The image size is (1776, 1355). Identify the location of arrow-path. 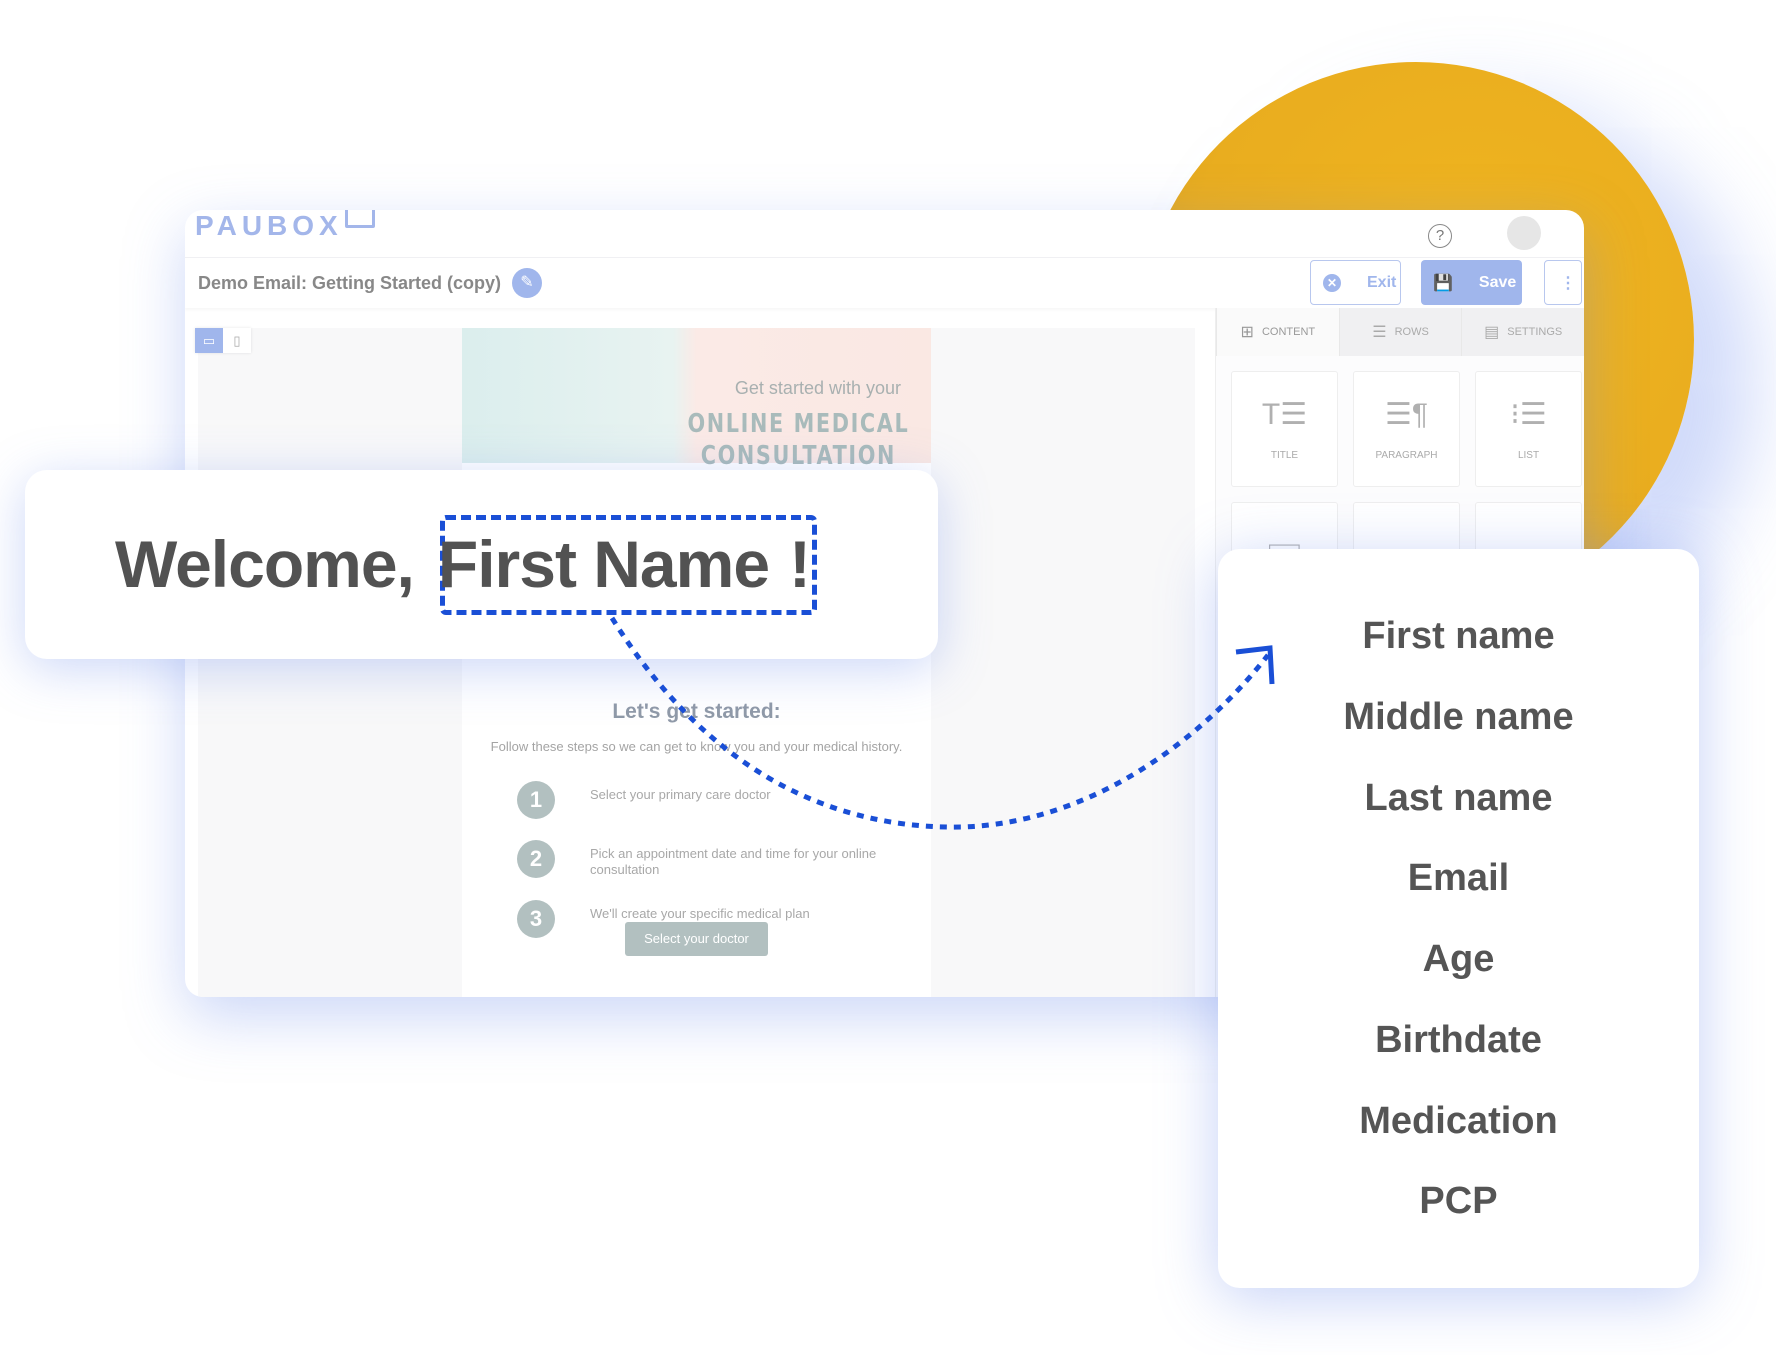
(939, 723).